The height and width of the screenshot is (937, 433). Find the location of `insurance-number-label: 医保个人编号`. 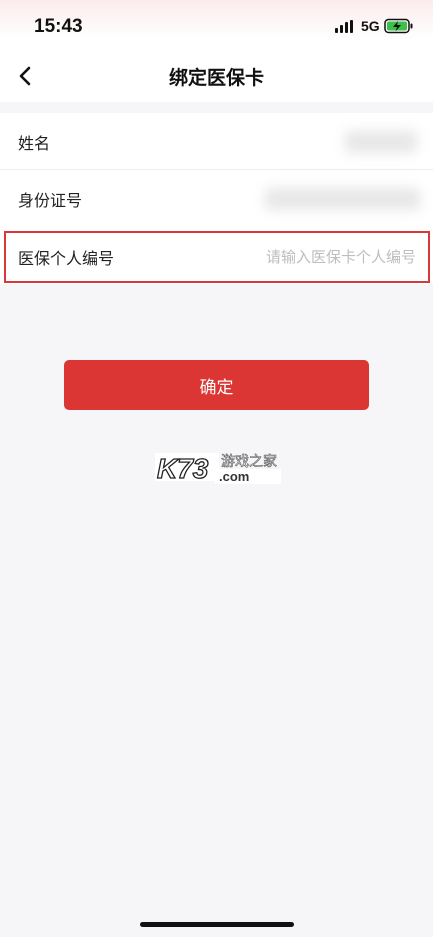

insurance-number-label: 医保个人编号 is located at coordinates (66, 258).